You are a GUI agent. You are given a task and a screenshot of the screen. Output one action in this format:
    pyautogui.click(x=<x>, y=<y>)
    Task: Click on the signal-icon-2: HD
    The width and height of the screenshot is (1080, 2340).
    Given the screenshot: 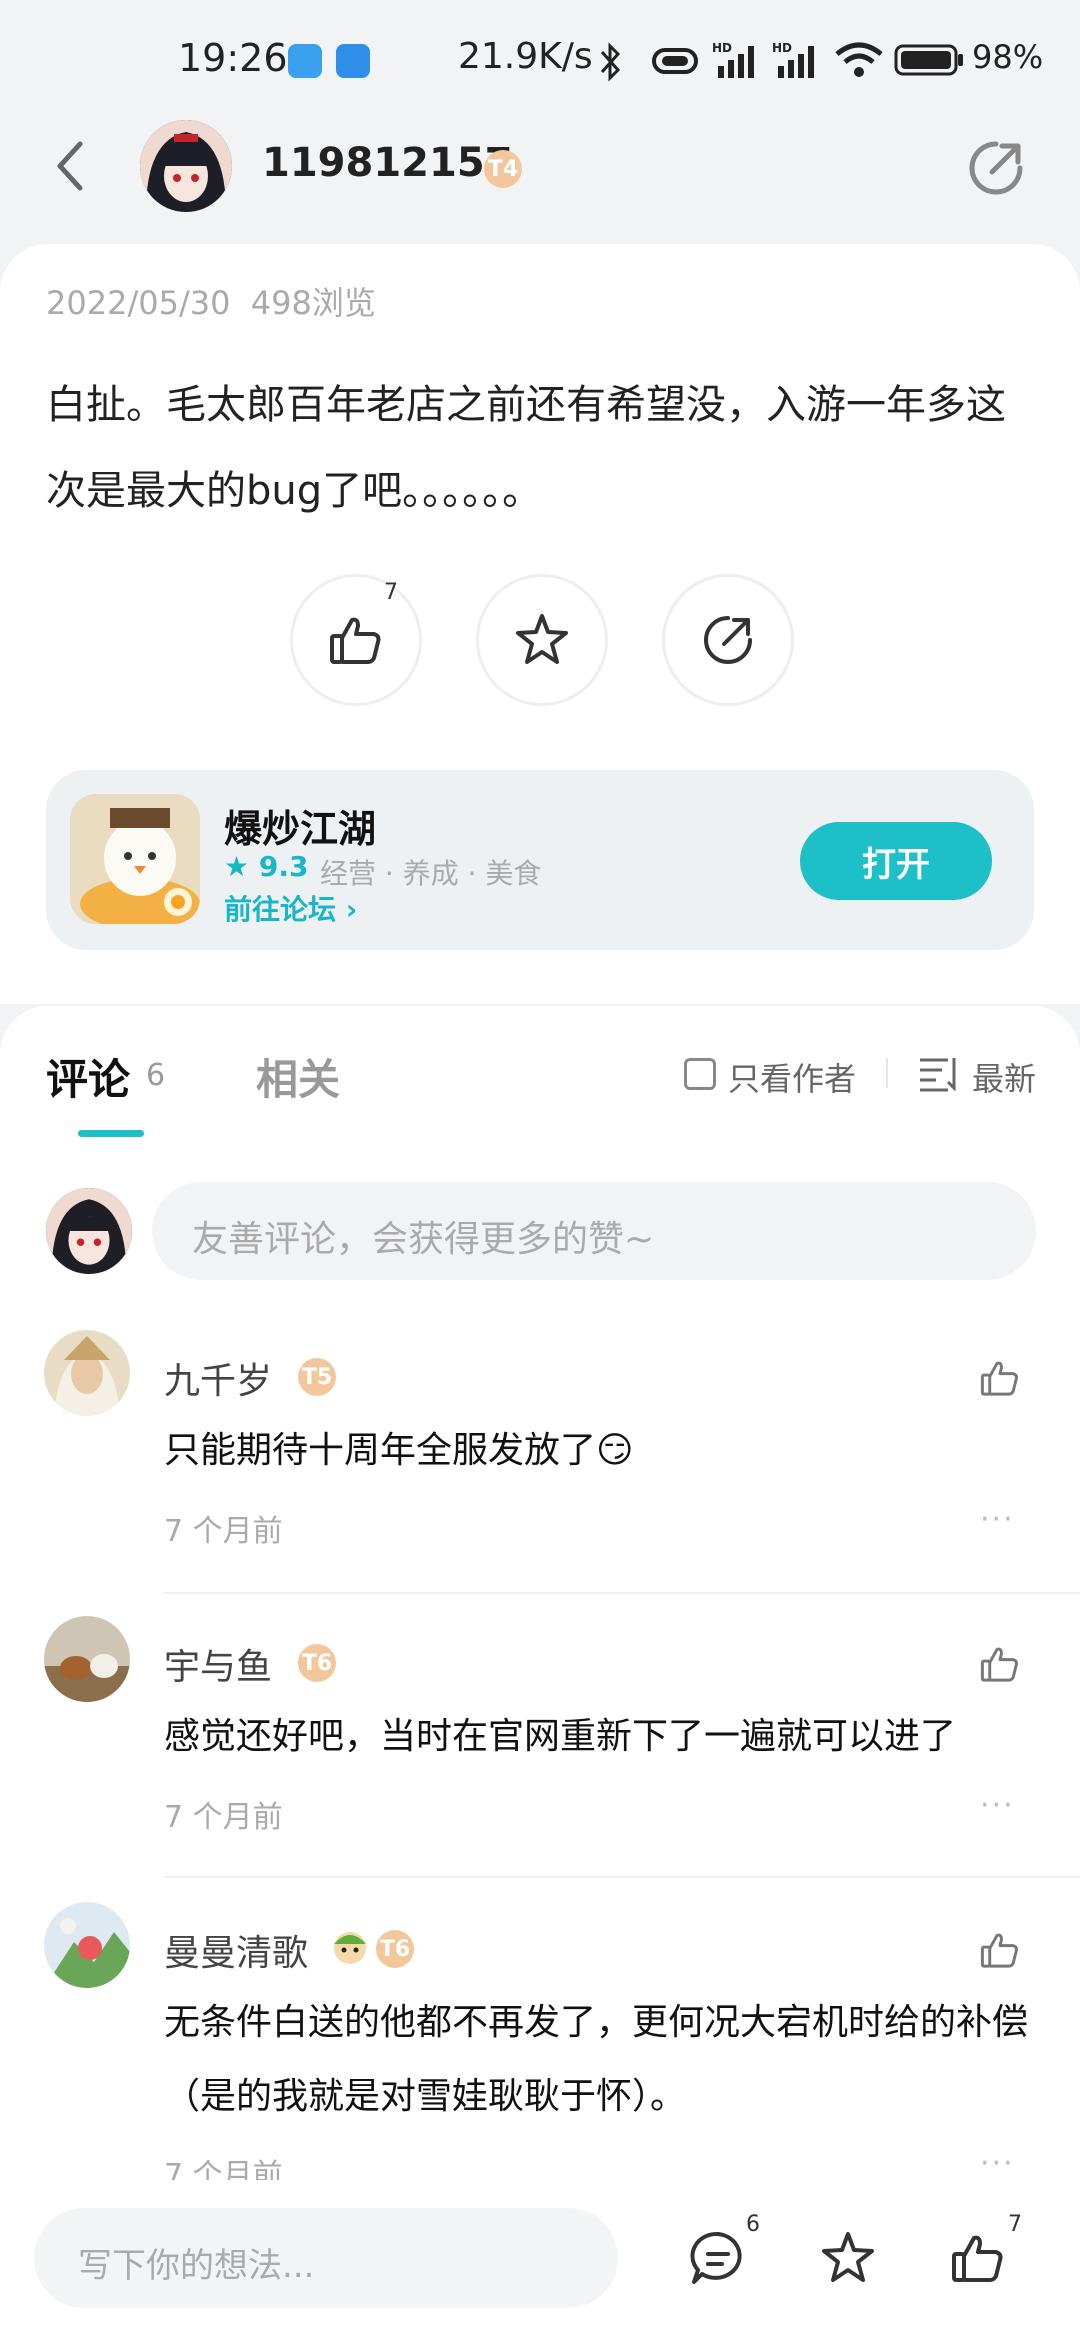 What is the action you would take?
    pyautogui.click(x=793, y=59)
    